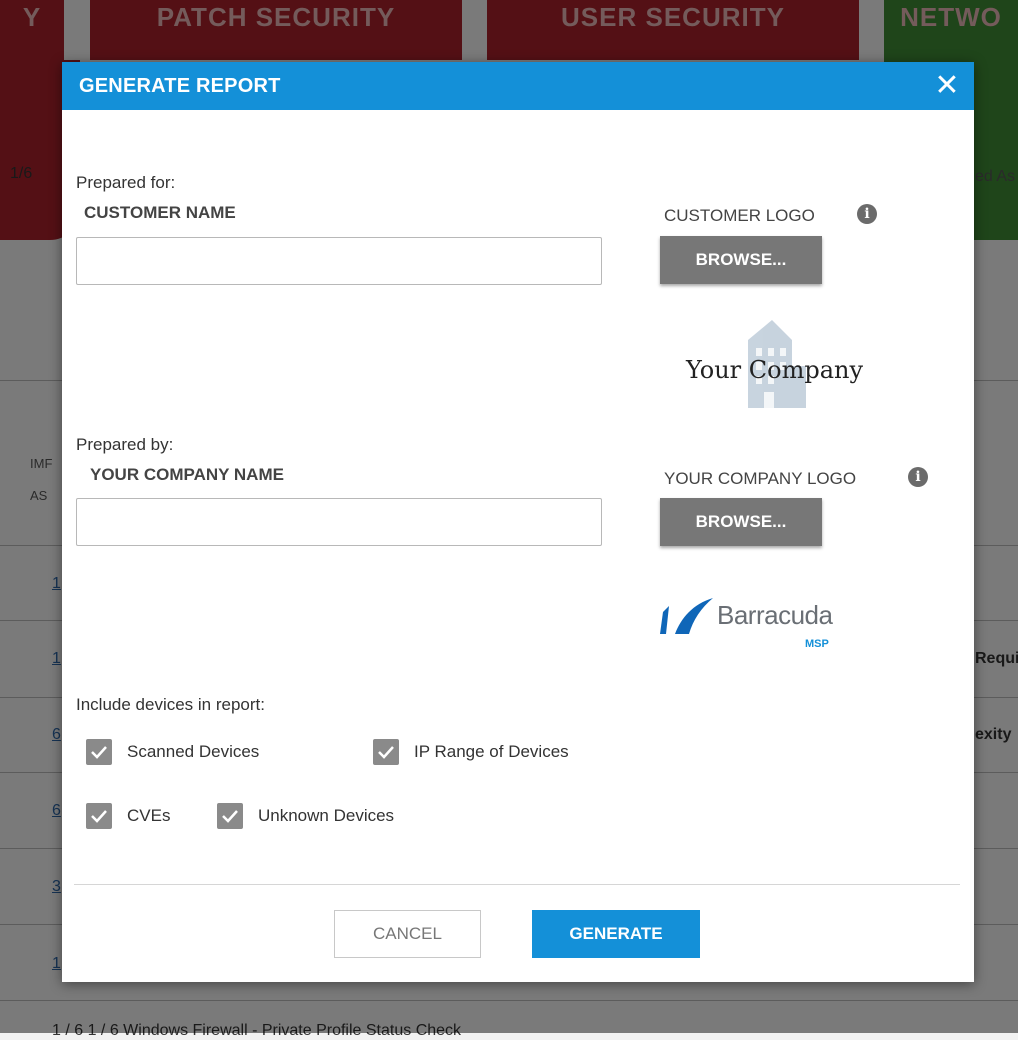 The height and width of the screenshot is (1040, 1018). I want to click on company-logo-preview: Barracuda MSP, so click(767, 634).